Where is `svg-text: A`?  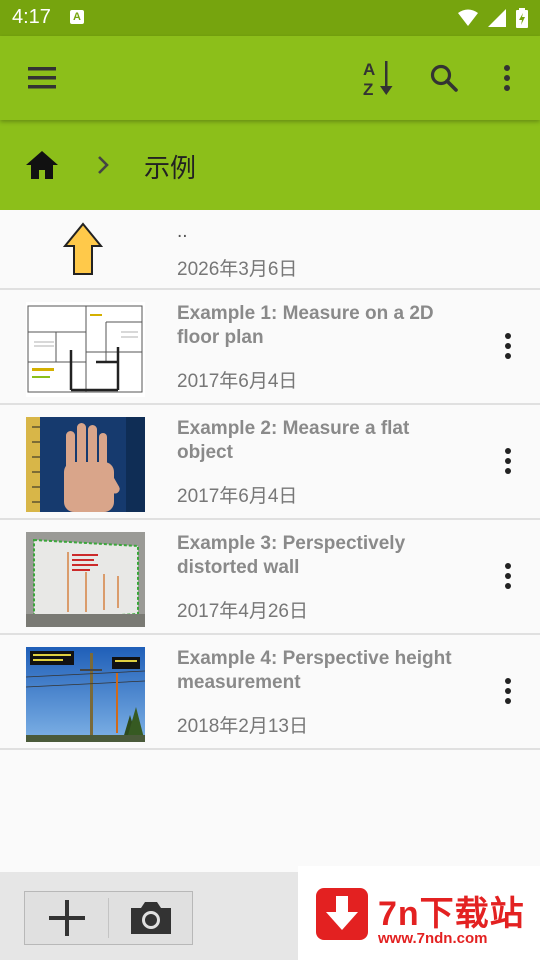
svg-text: A is located at coordinates (369, 69).